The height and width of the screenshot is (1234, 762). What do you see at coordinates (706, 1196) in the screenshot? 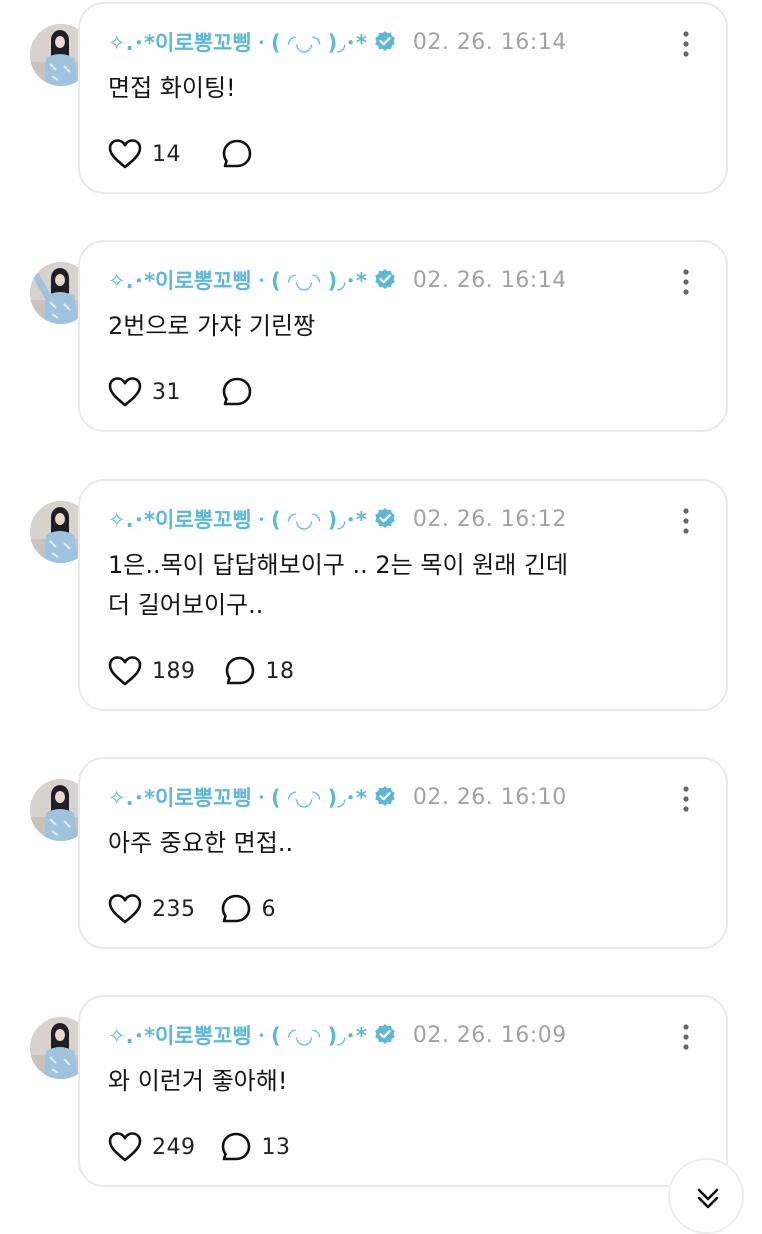
I see `scroll-down-button` at bounding box center [706, 1196].